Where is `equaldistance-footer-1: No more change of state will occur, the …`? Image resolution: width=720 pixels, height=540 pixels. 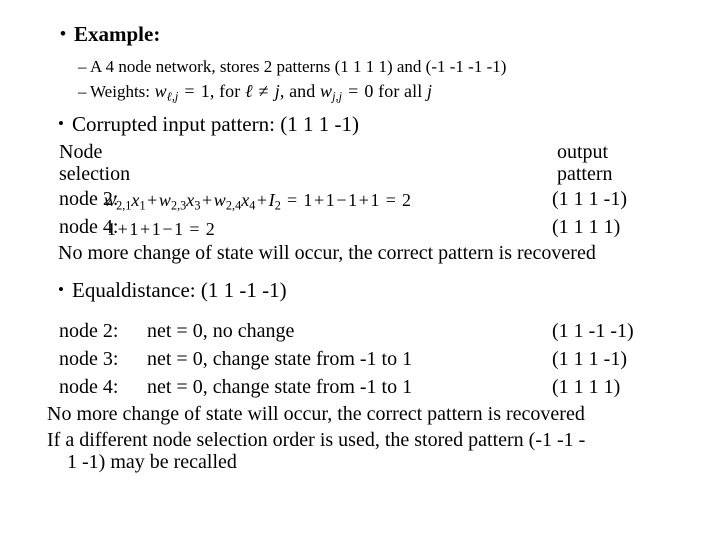 equaldistance-footer-1: No more change of state will occur, the … is located at coordinates (316, 414).